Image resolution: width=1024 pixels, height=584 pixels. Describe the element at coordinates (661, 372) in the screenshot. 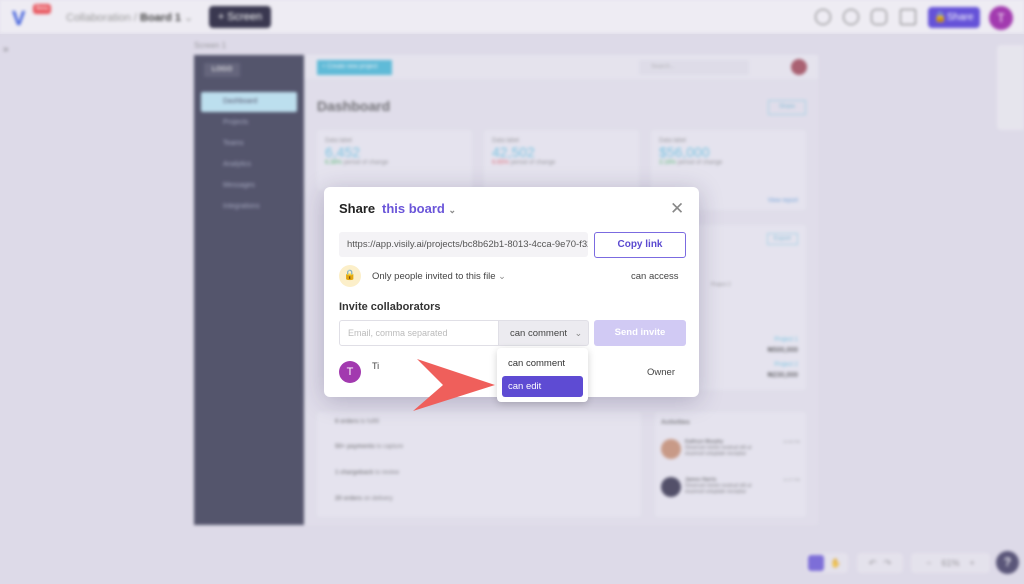

I see `user-role: Owner` at that location.